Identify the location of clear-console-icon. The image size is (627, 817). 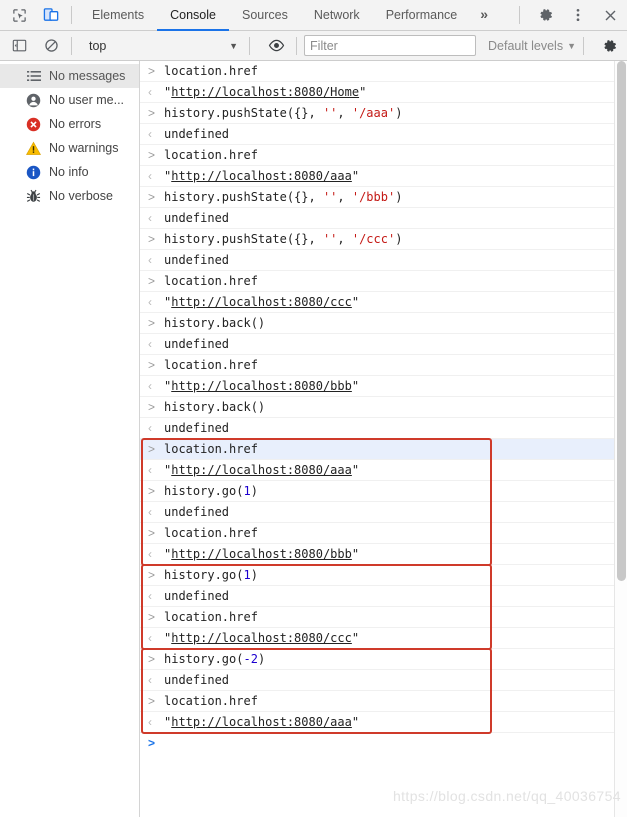
(51, 46).